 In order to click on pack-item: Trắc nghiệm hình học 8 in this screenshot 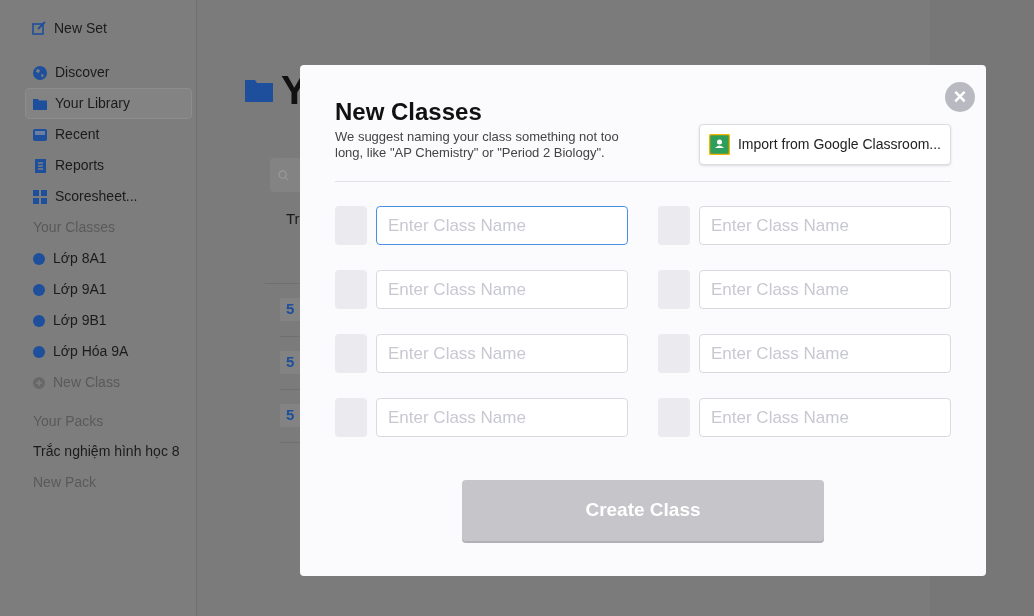, I will do `click(108, 451)`.